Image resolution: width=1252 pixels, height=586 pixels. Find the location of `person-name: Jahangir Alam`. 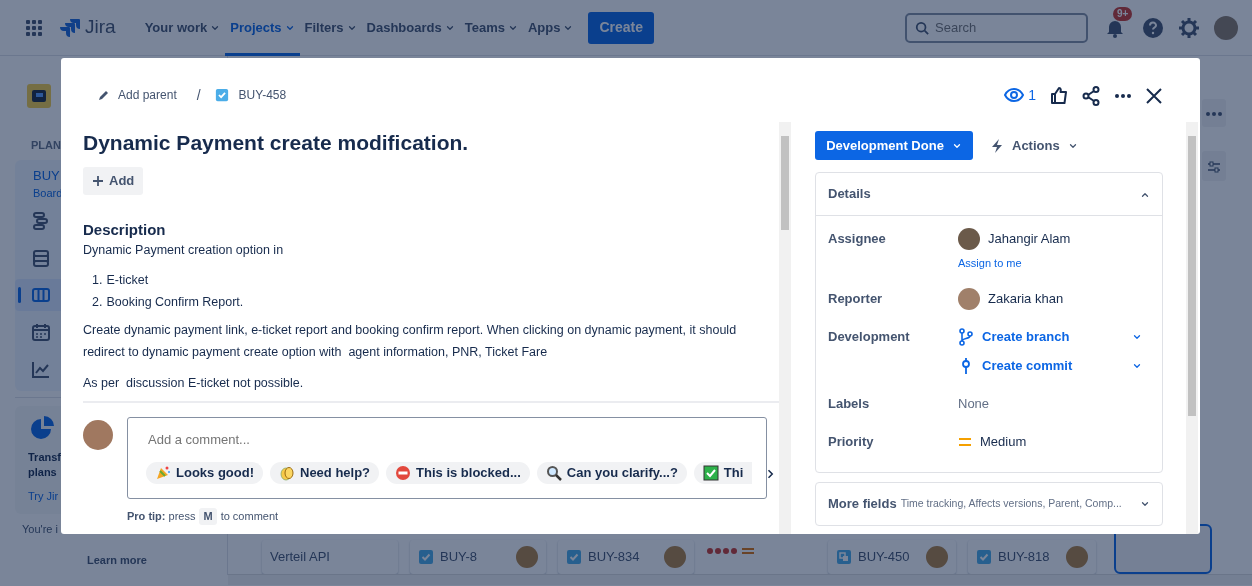

person-name: Jahangir Alam is located at coordinates (1029, 239).